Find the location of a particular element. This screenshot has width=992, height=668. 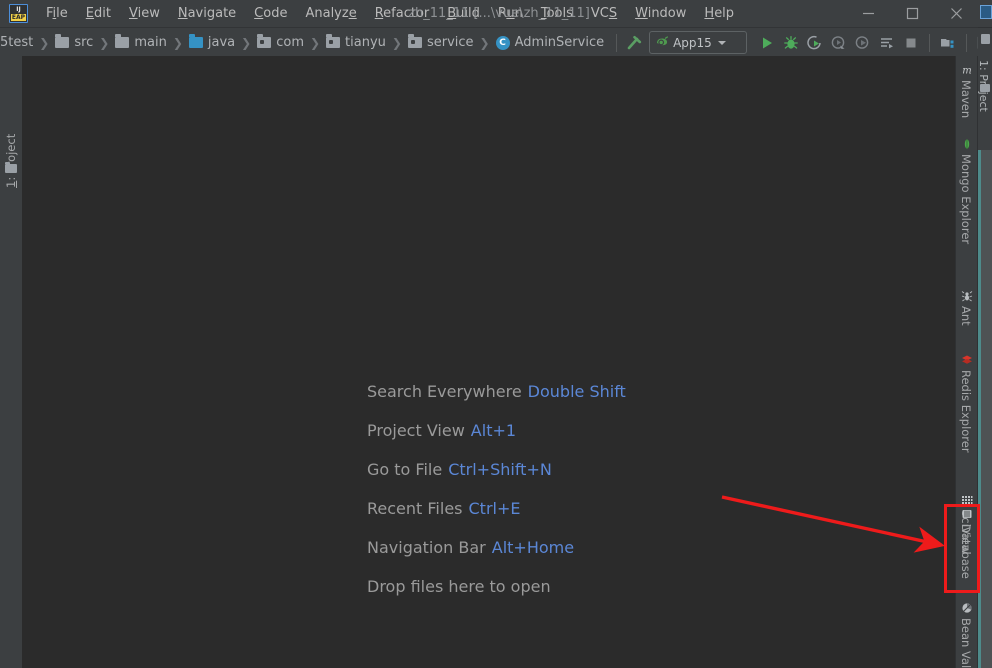

breadcrumb-item-src: src is located at coordinates (74, 42).